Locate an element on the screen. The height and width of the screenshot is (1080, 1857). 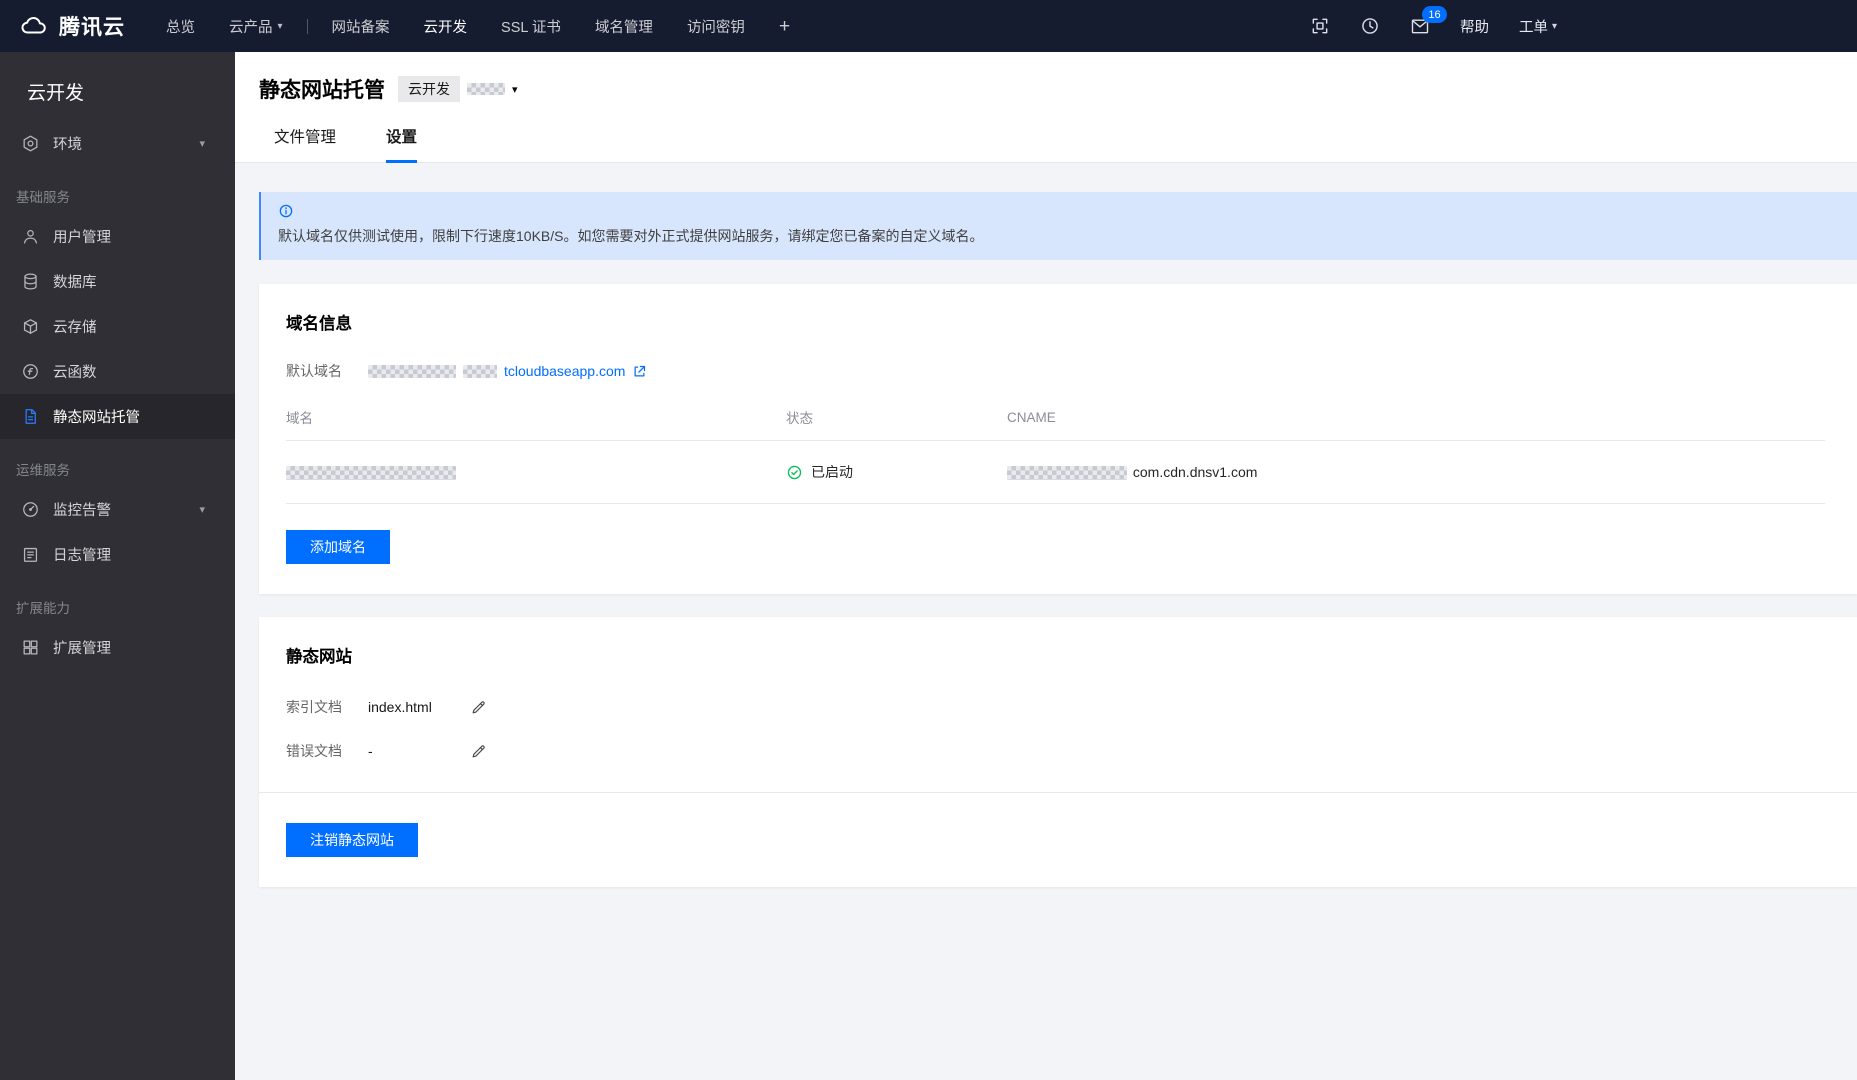
ticket-menu: 工单 ▾ is located at coordinates (1538, 26).